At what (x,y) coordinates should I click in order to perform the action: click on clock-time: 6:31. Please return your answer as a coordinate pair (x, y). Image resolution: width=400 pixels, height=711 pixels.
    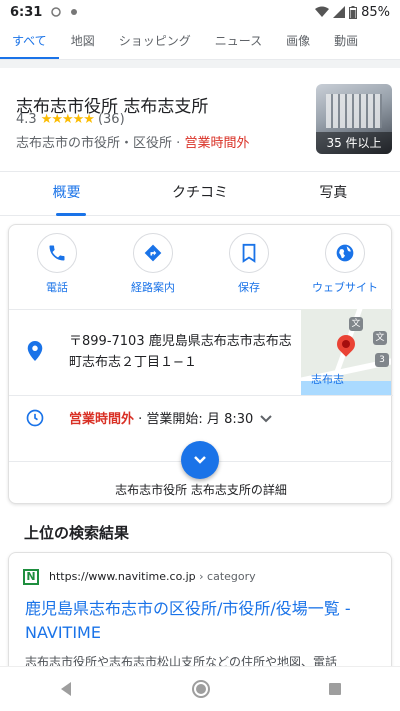
    Looking at the image, I should click on (26, 12).